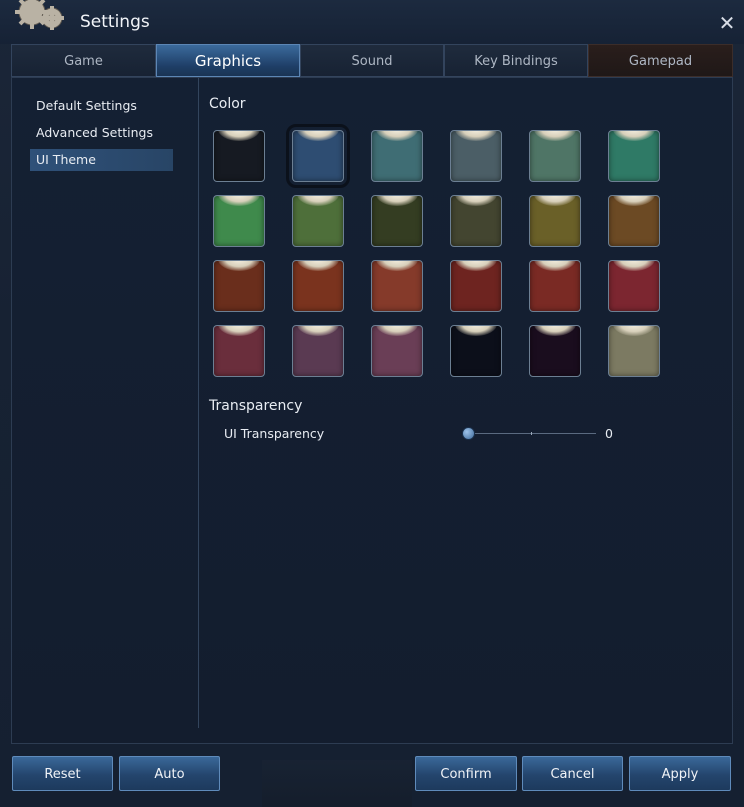 The image size is (744, 807). What do you see at coordinates (227, 104) in the screenshot?
I see `color-section-label: Color` at bounding box center [227, 104].